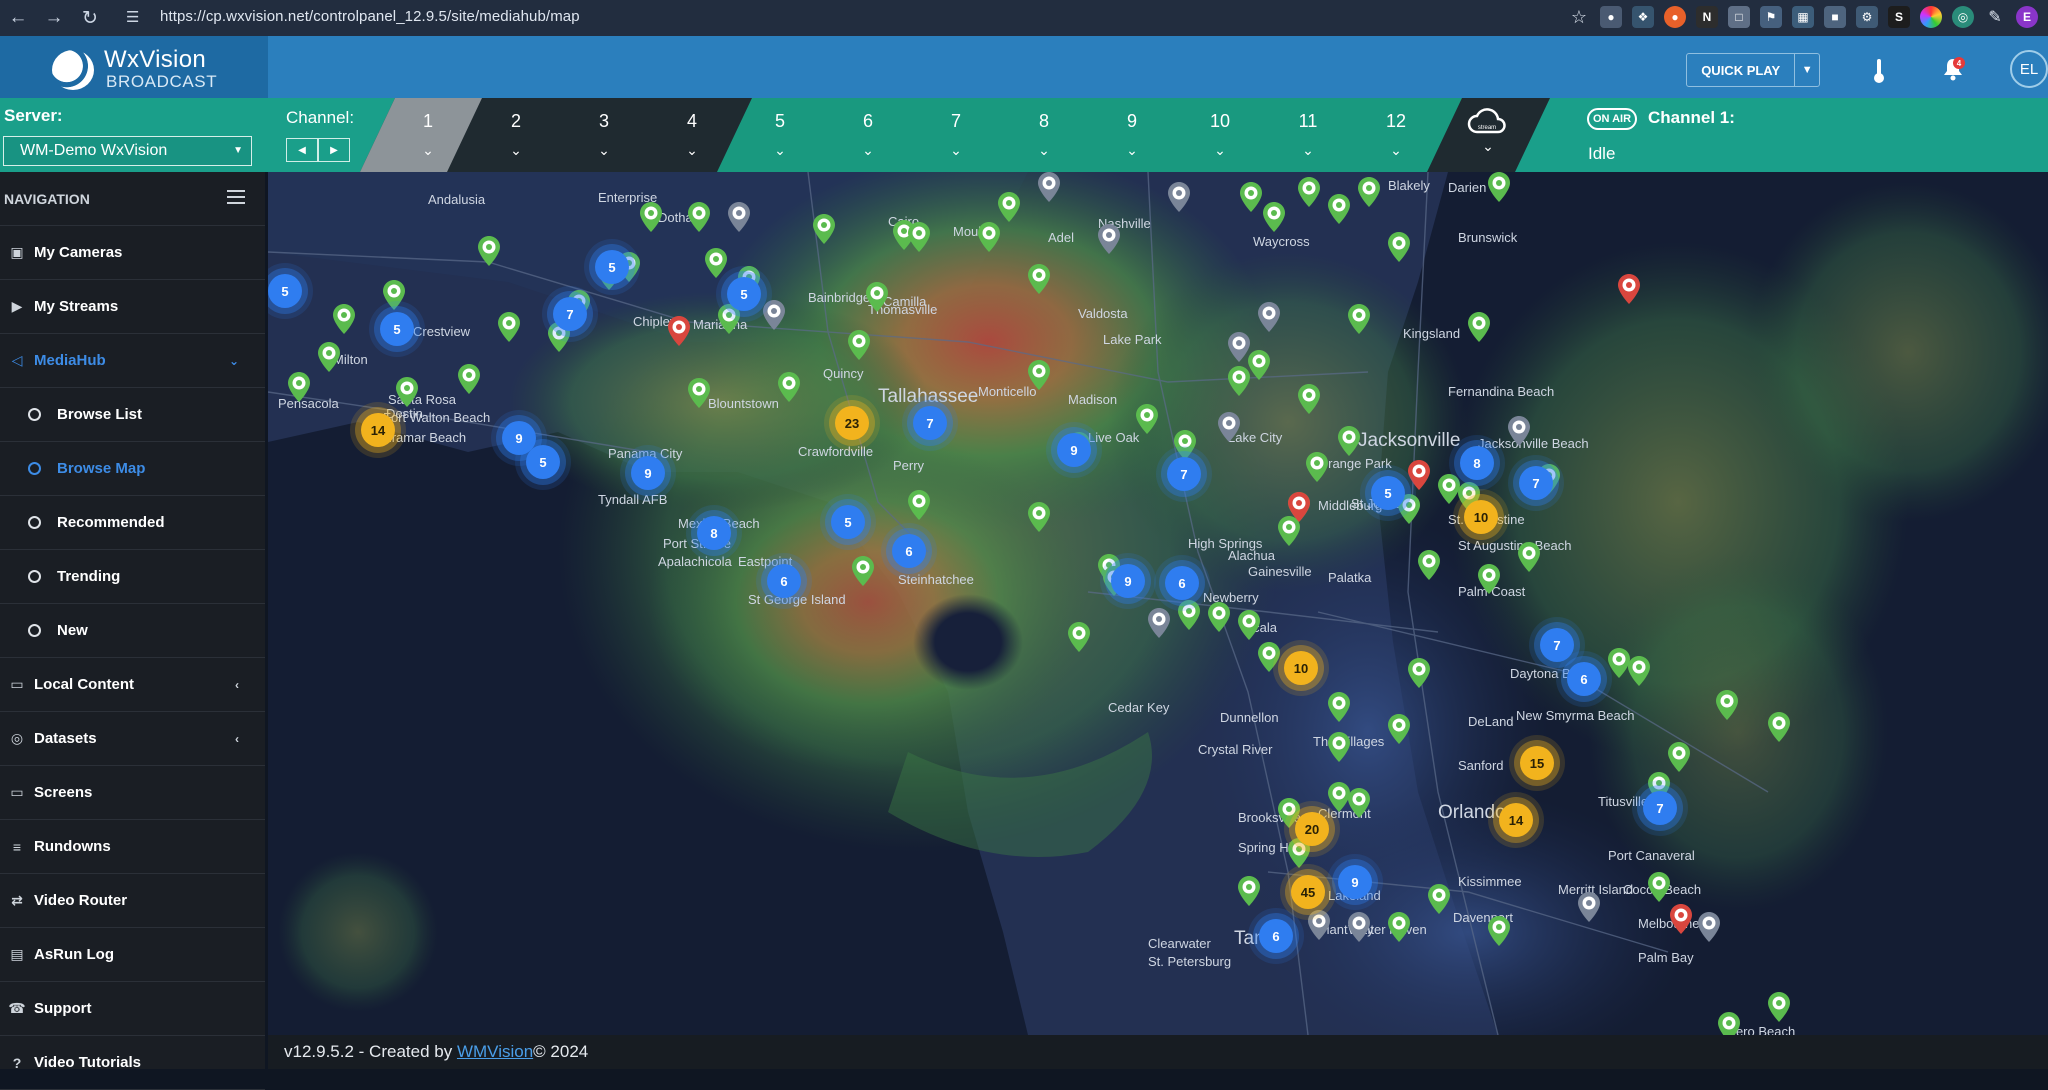 This screenshot has width=2048, height=1090. What do you see at coordinates (2027, 17) in the screenshot?
I see `profile-avatar: E` at bounding box center [2027, 17].